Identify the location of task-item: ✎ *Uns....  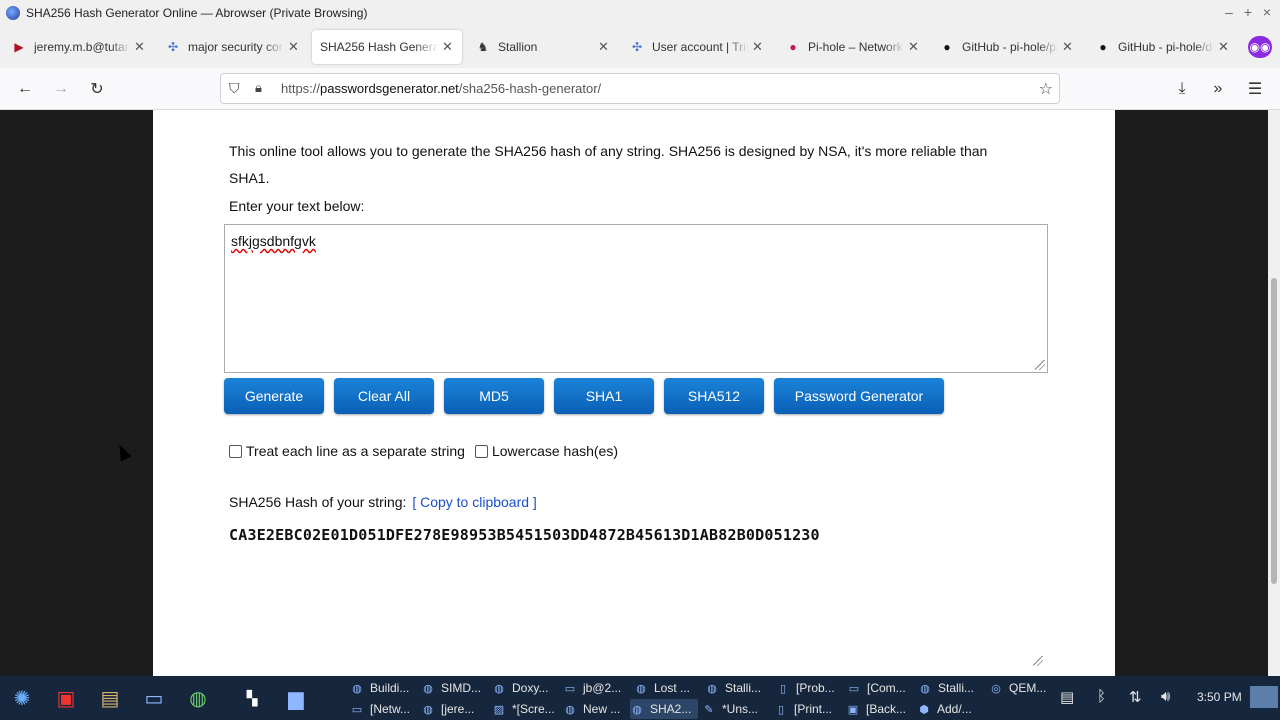
(736, 709).